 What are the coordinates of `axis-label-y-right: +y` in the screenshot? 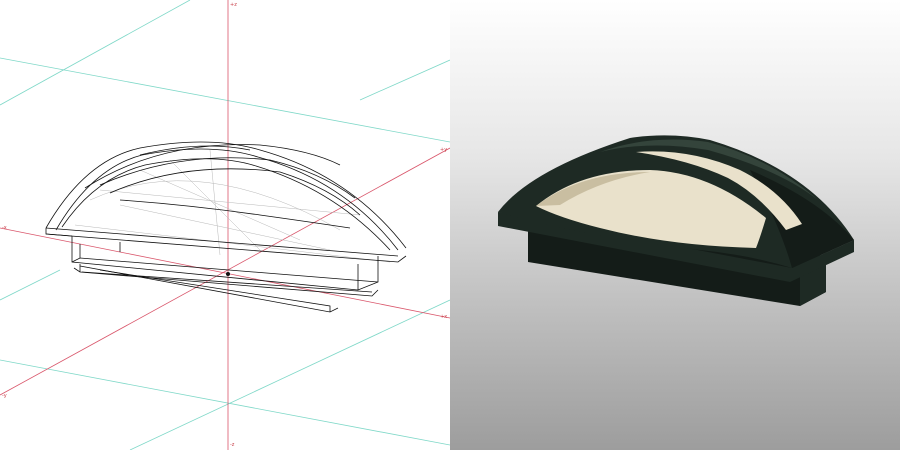 It's located at (443, 150).